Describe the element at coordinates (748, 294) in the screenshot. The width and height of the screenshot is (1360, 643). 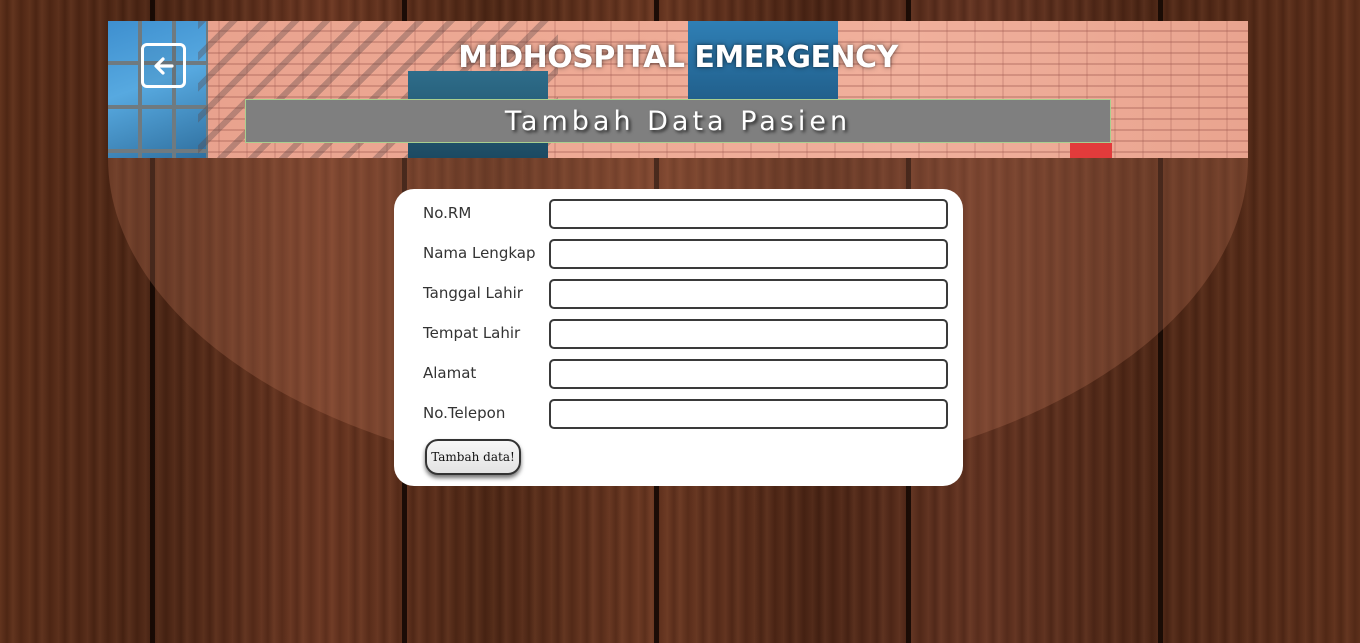
I see `tanggal-lahir-input` at that location.